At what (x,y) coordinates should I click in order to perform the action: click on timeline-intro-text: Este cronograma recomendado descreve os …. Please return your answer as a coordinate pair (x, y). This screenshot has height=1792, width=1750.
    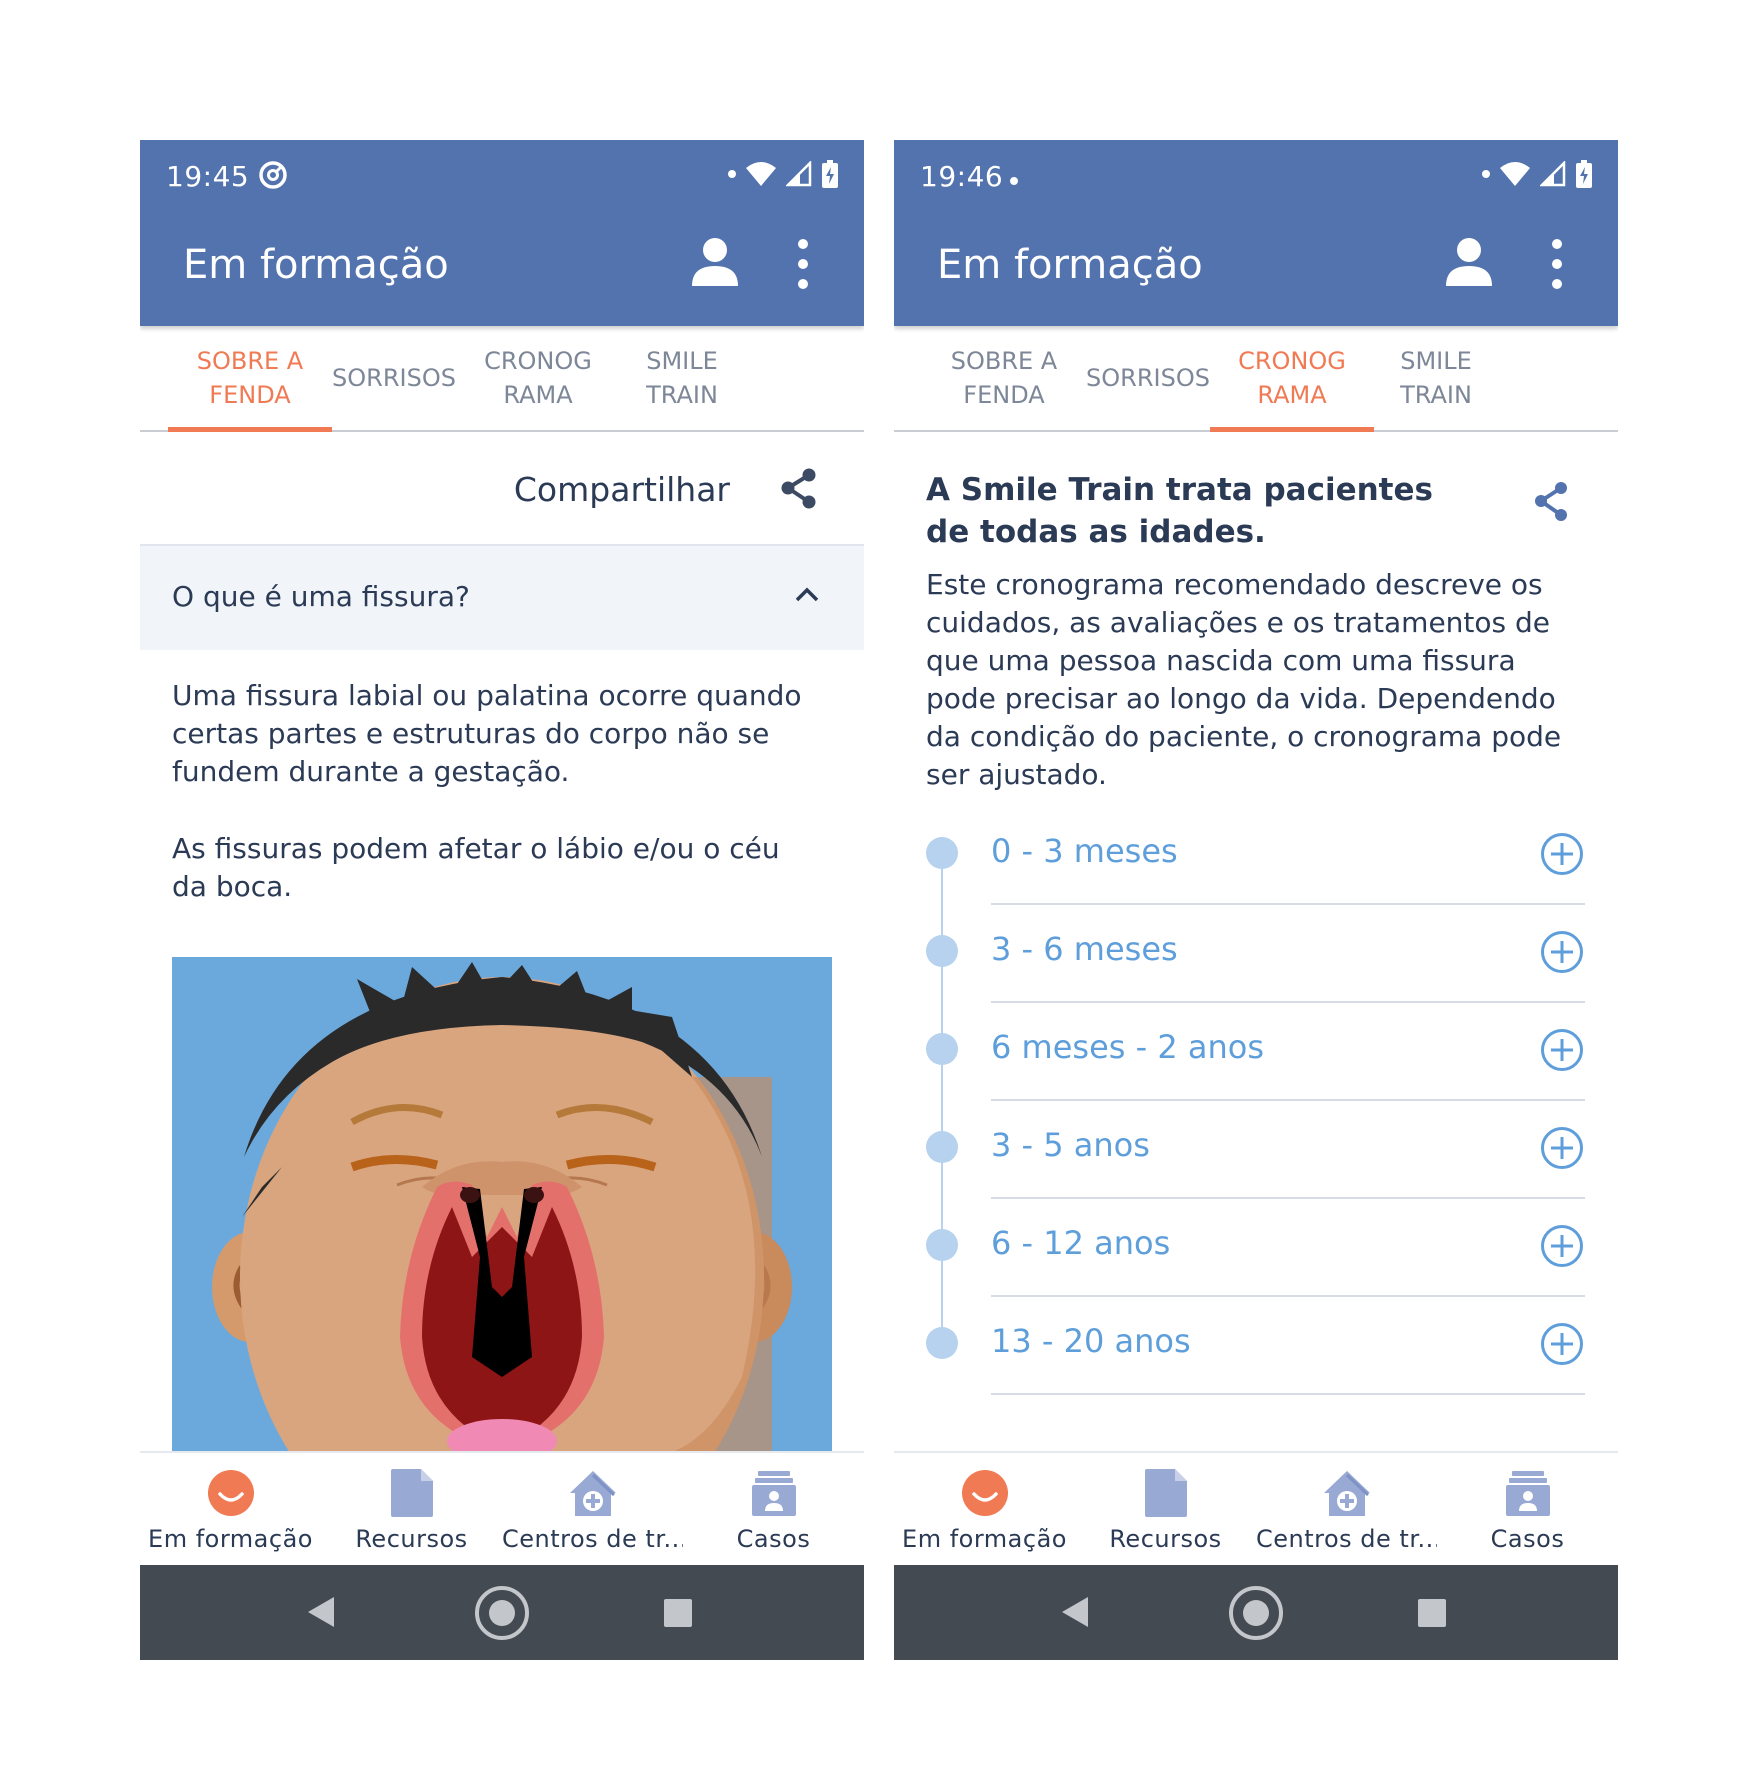
    Looking at the image, I should click on (1244, 679).